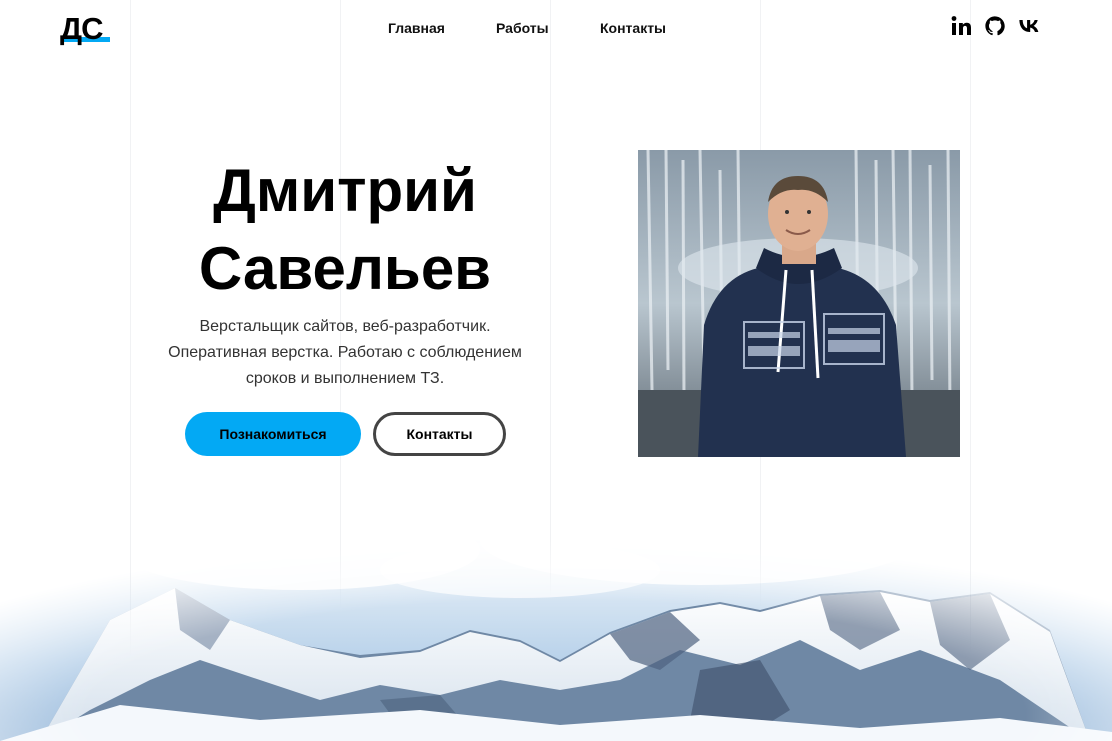 Image resolution: width=1112 pixels, height=741 pixels. Describe the element at coordinates (439, 434) in the screenshot. I see `contacts-button: Контакты` at that location.